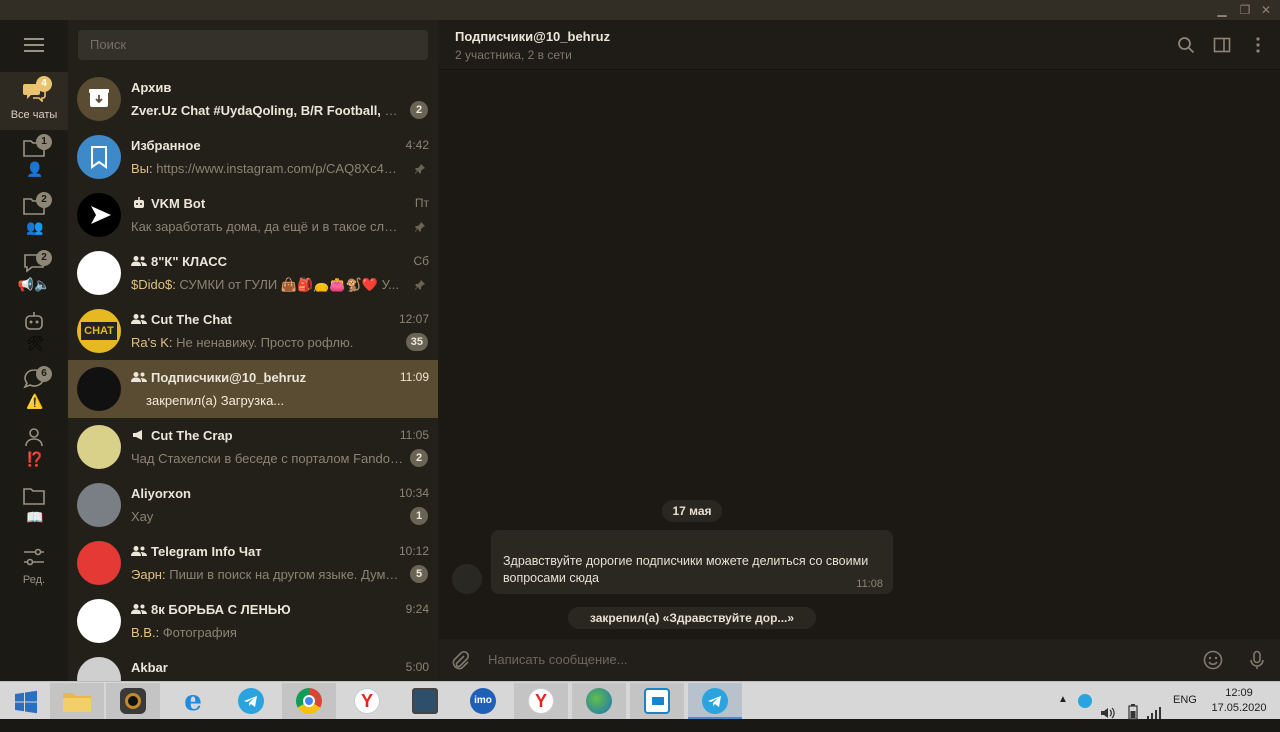 This screenshot has height=732, width=1280. Describe the element at coordinates (1258, 45) in the screenshot. I see `more-menu-icon` at that location.